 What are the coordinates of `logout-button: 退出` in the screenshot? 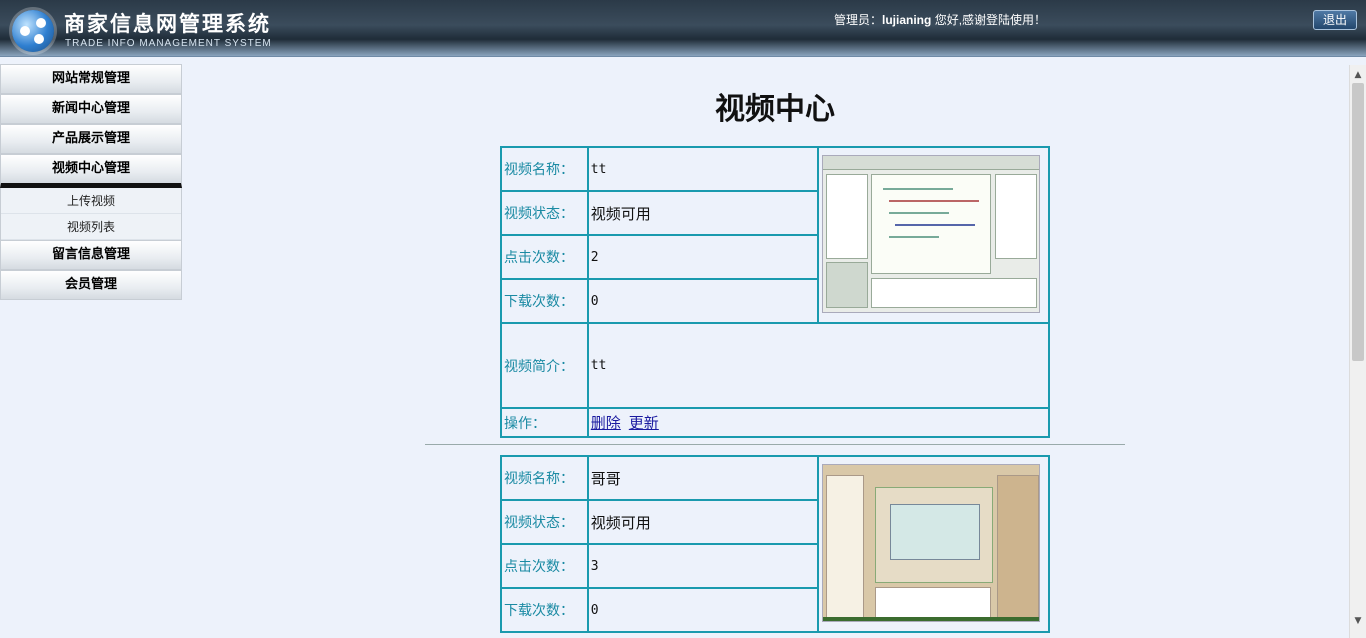 It's located at (1335, 20).